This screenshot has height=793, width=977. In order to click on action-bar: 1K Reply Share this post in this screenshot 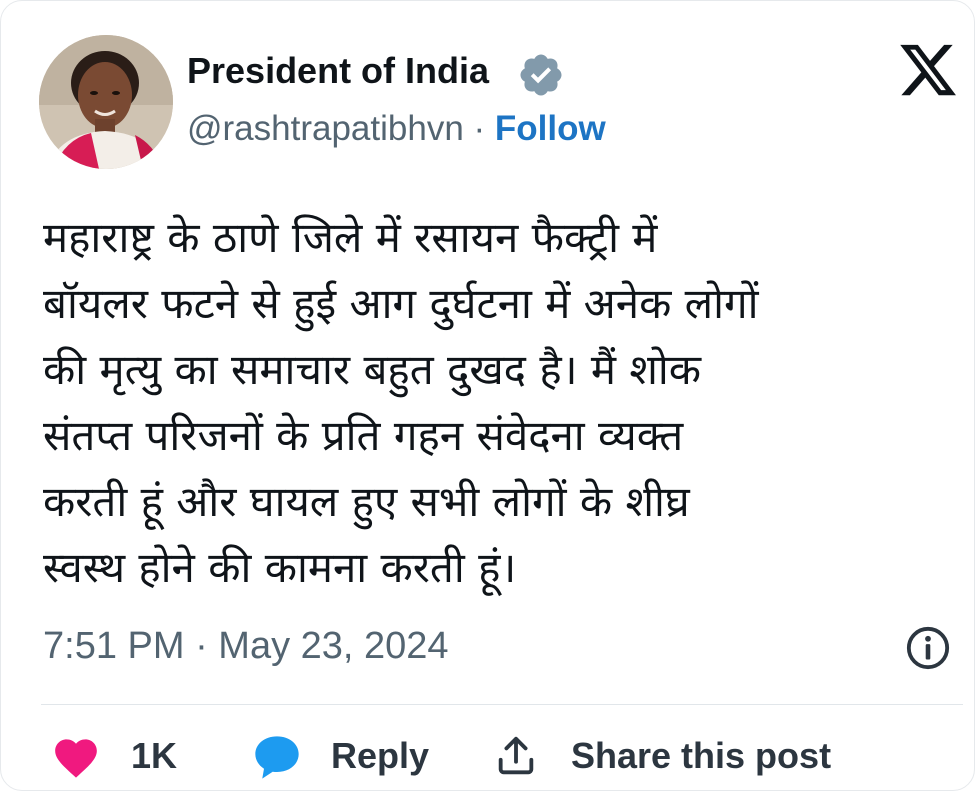, I will do `click(489, 757)`.